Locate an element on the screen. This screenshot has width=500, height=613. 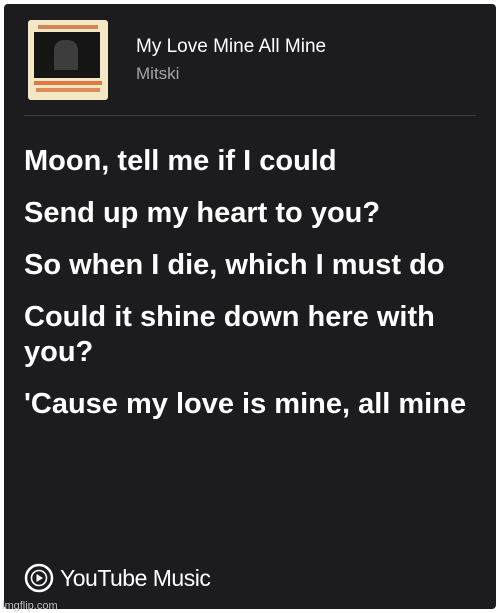
song-header: My Love Mine All Mine Mitski is located at coordinates (251, 60).